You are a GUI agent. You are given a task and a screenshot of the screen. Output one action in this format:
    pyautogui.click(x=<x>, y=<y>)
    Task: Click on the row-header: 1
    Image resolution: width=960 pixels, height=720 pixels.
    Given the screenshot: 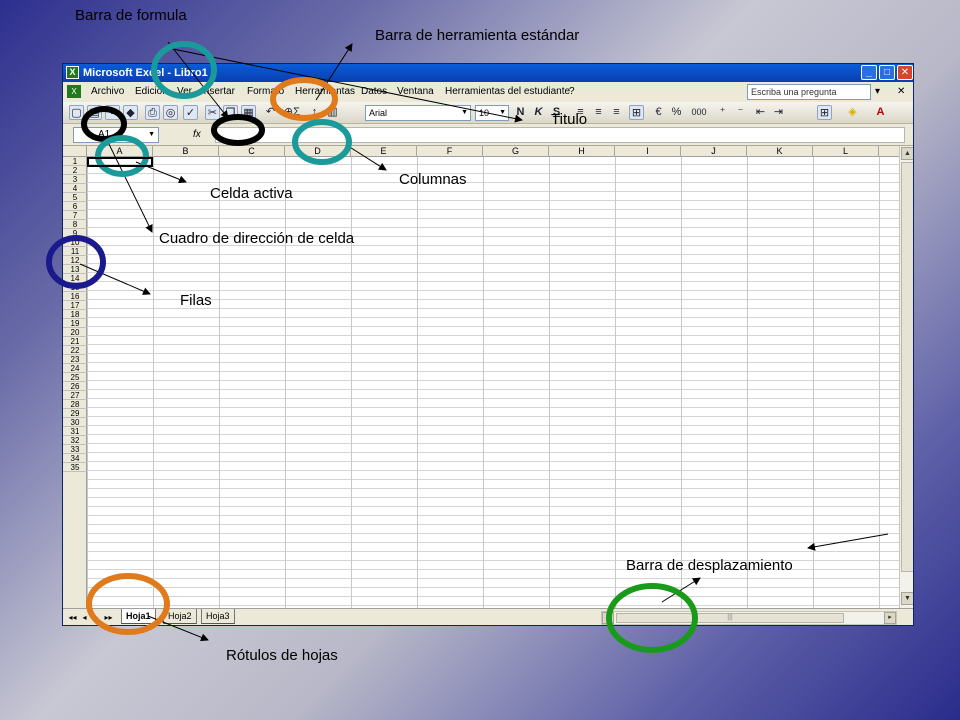 What is the action you would take?
    pyautogui.click(x=75, y=161)
    